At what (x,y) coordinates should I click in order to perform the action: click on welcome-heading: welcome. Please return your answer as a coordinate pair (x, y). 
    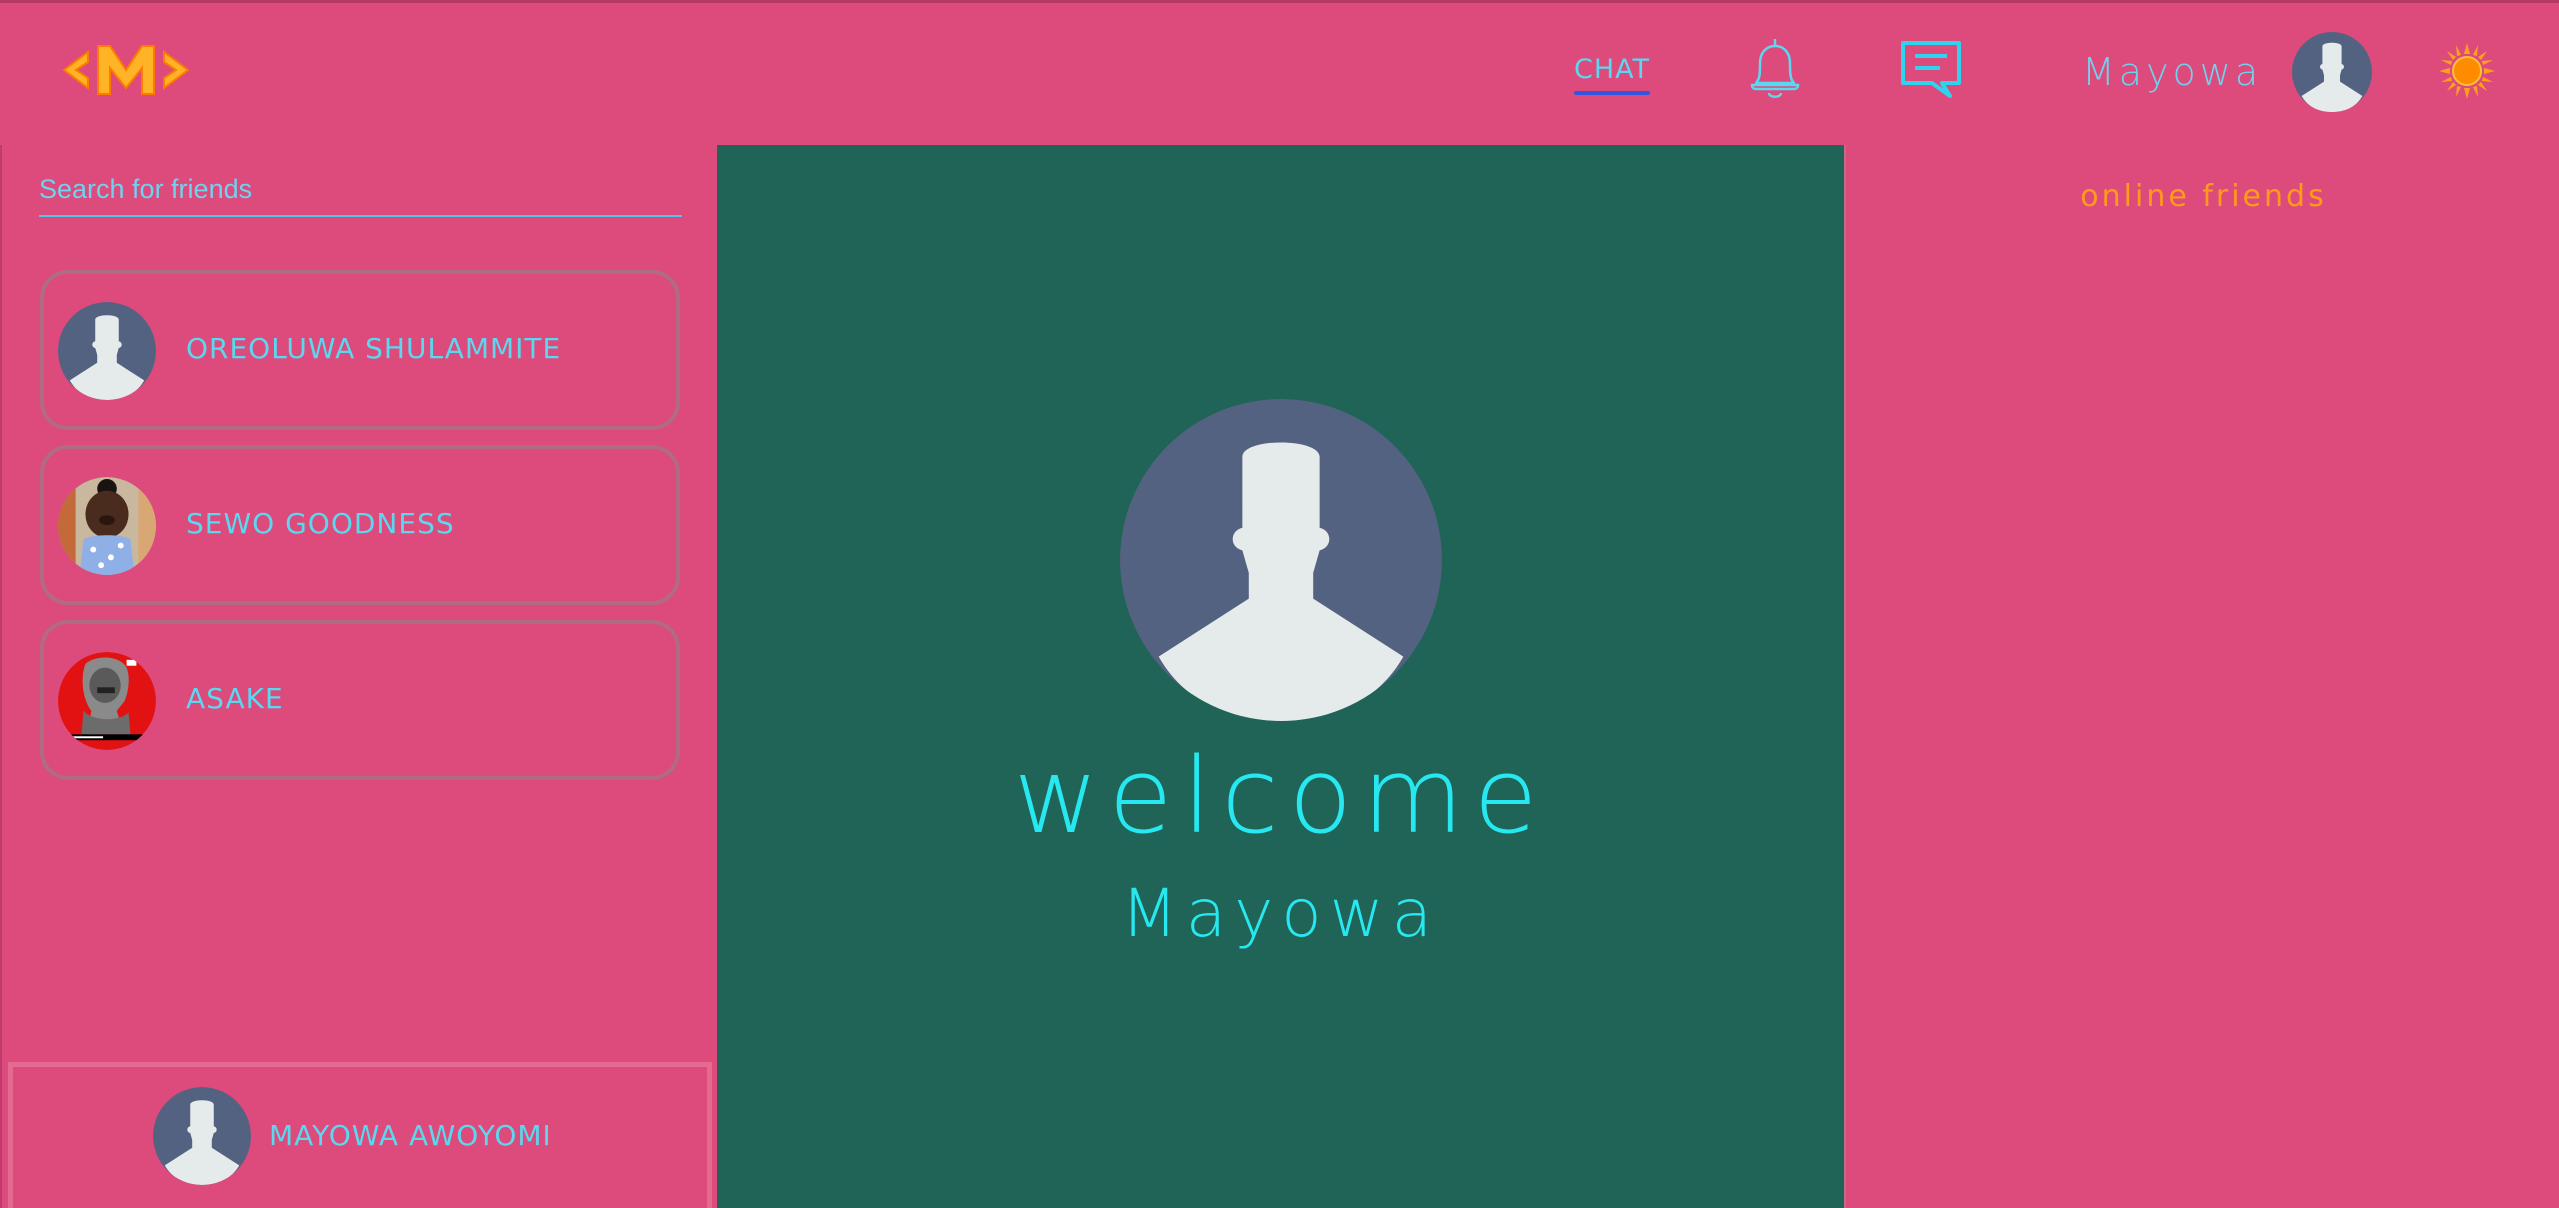
    Looking at the image, I should click on (1280, 796).